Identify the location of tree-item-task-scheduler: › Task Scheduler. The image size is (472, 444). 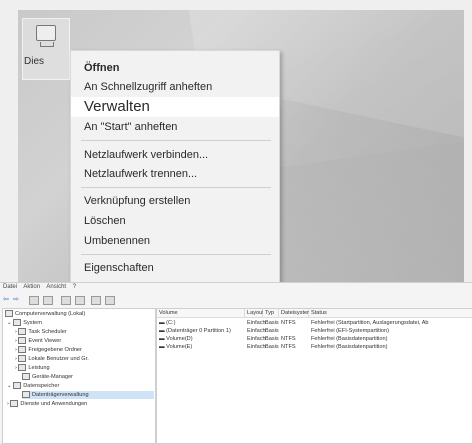
(41, 332).